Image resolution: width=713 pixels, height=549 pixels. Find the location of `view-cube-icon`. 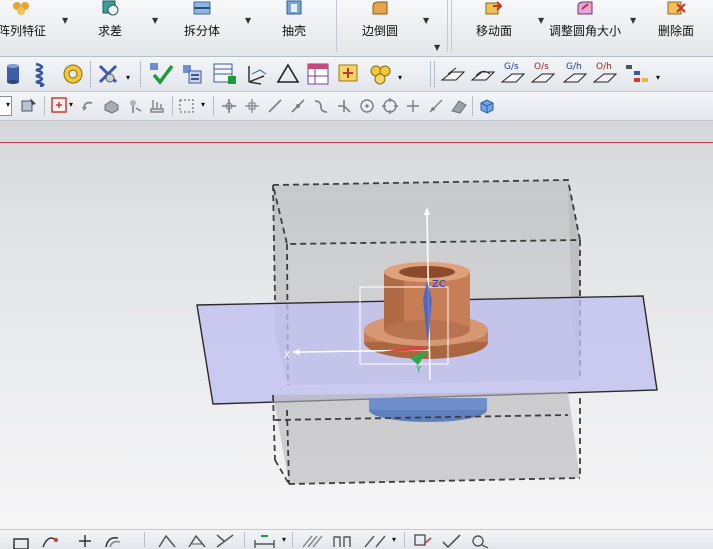

view-cube-icon is located at coordinates (487, 106).